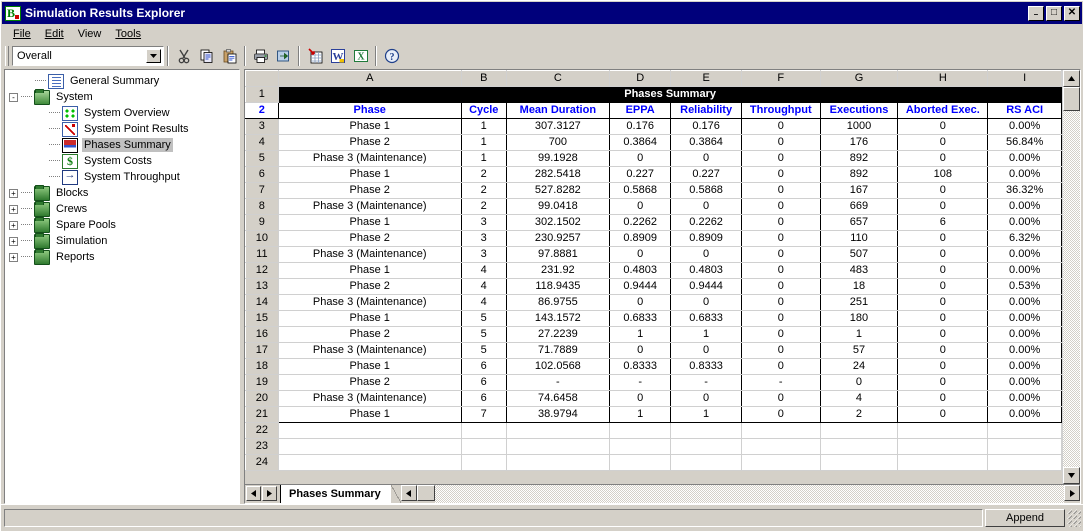  What do you see at coordinates (483, 78) in the screenshot?
I see `column-header-b: B` at bounding box center [483, 78].